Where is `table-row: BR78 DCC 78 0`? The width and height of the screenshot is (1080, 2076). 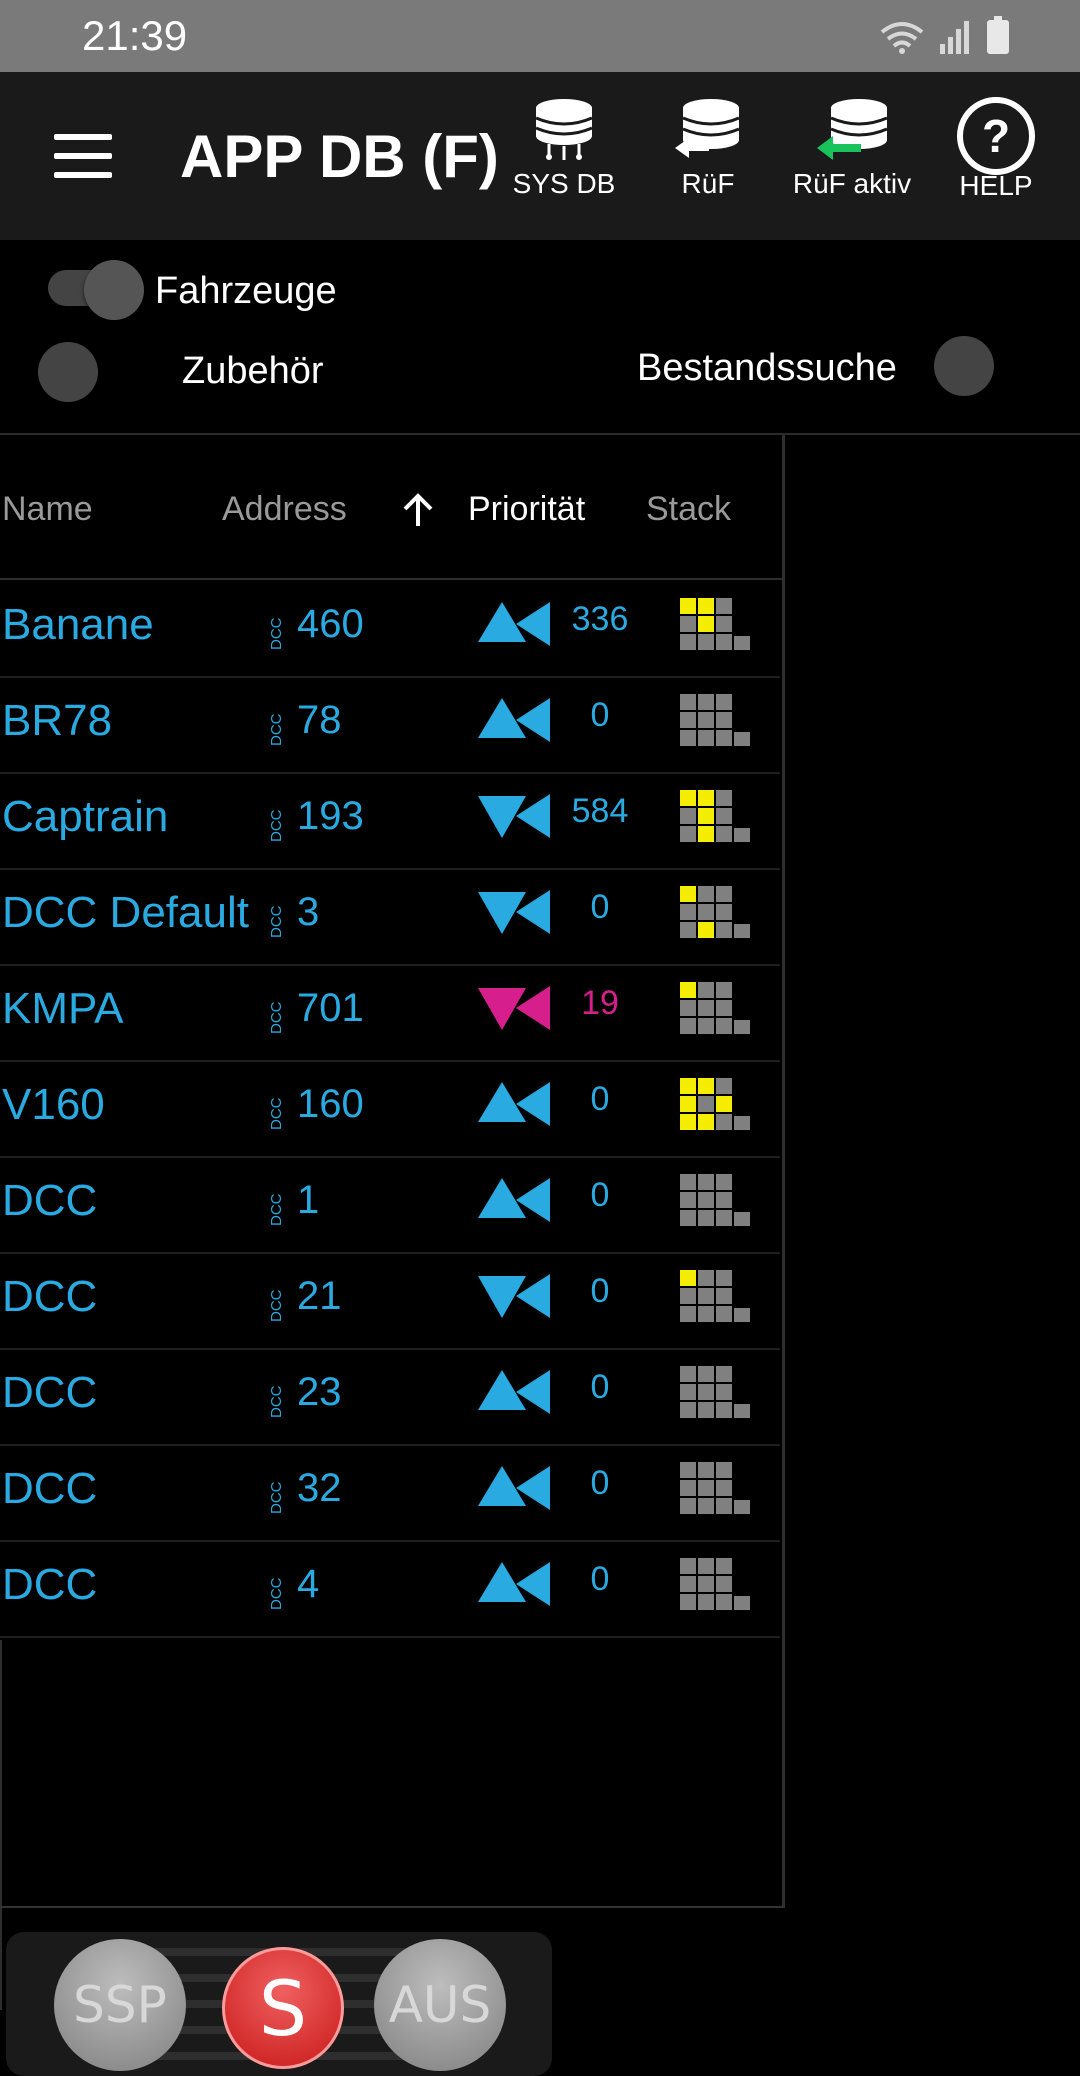
table-row: BR78 DCC 78 0 is located at coordinates (390, 725).